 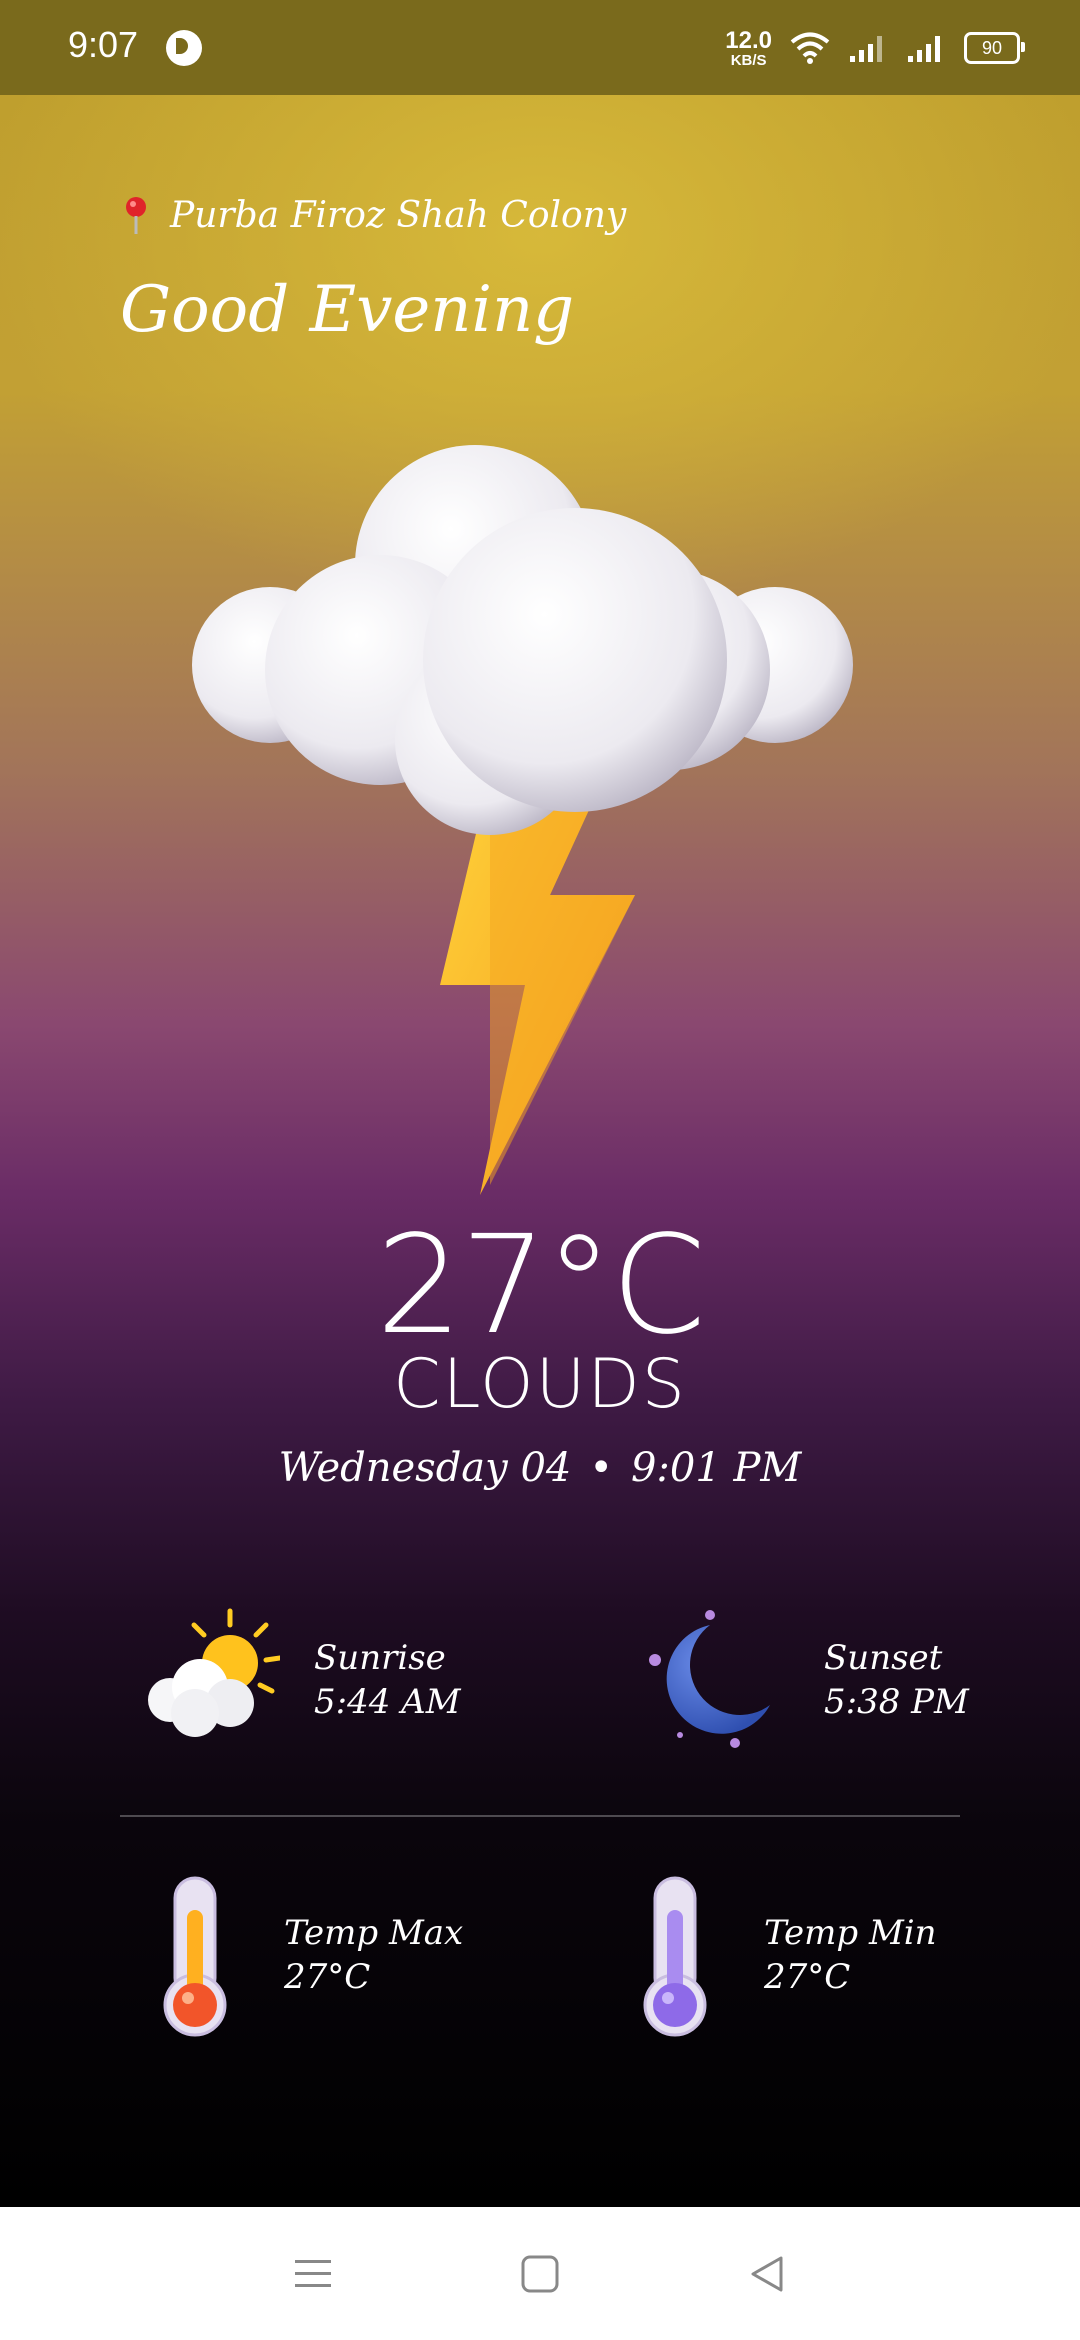 What do you see at coordinates (387, 1680) in the screenshot?
I see `sunrise-text: Sunrise 5:44 AM` at bounding box center [387, 1680].